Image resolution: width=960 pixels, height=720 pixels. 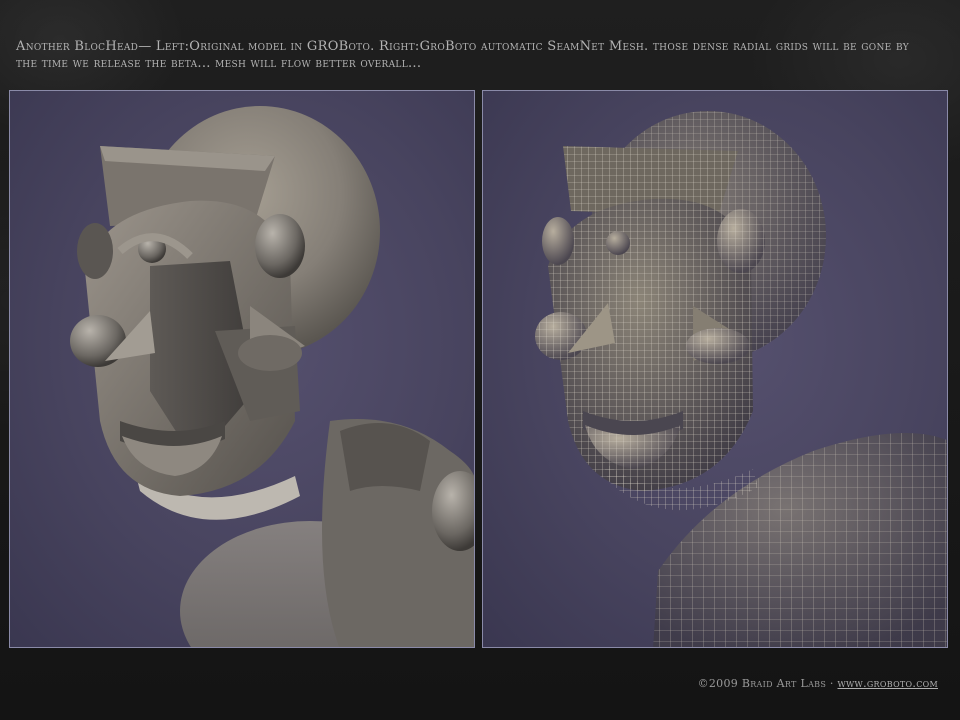 I want to click on copyright-footer: ©2009 Braid Art Labs · www.groboto.com, so click(x=818, y=683).